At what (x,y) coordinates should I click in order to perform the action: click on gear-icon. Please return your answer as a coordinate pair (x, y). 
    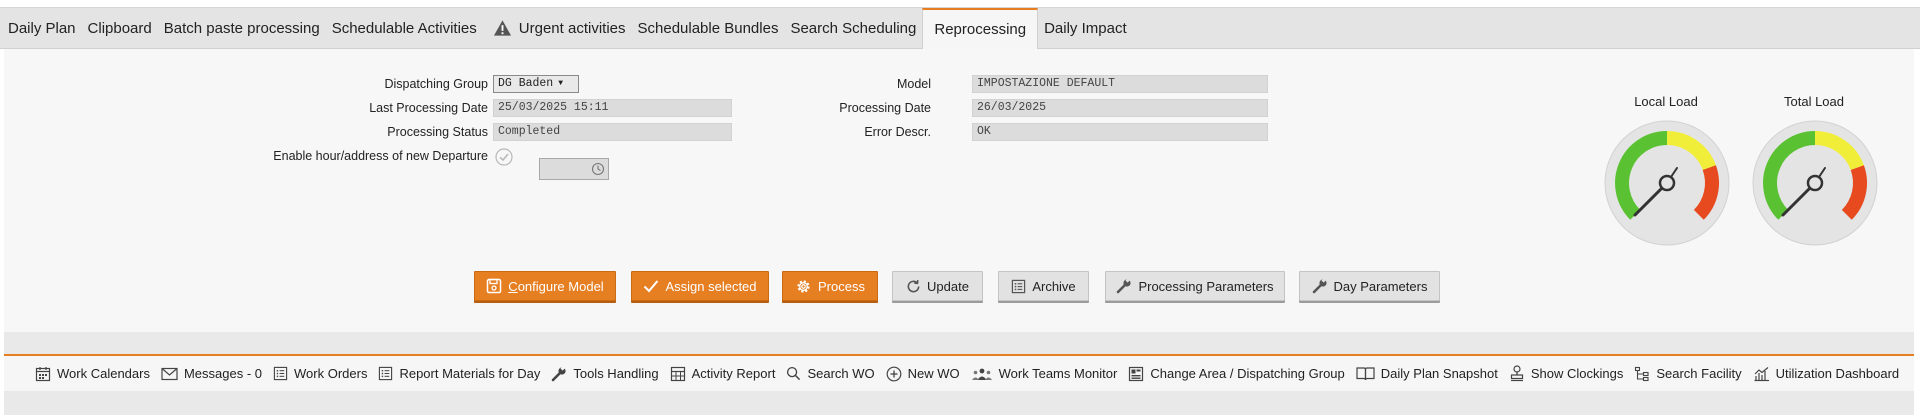
    Looking at the image, I should click on (803, 286).